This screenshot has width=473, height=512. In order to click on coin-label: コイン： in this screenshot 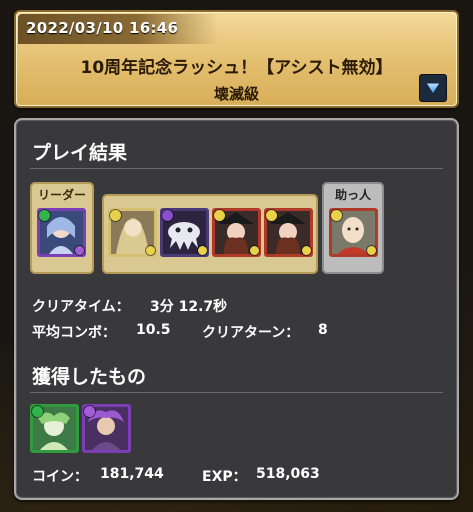, I will do `click(60, 477)`.